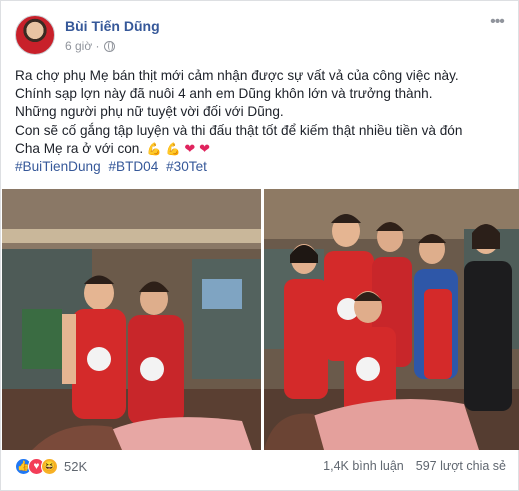  Describe the element at coordinates (497, 23) in the screenshot. I see `more-options-icon: •••` at that location.